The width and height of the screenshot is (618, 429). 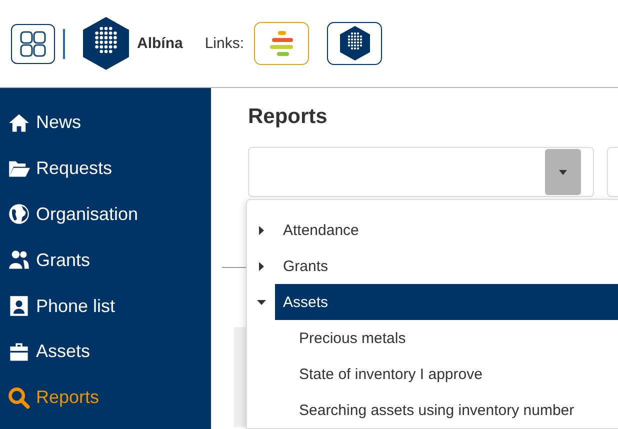 I want to click on link-button, so click(x=354, y=43).